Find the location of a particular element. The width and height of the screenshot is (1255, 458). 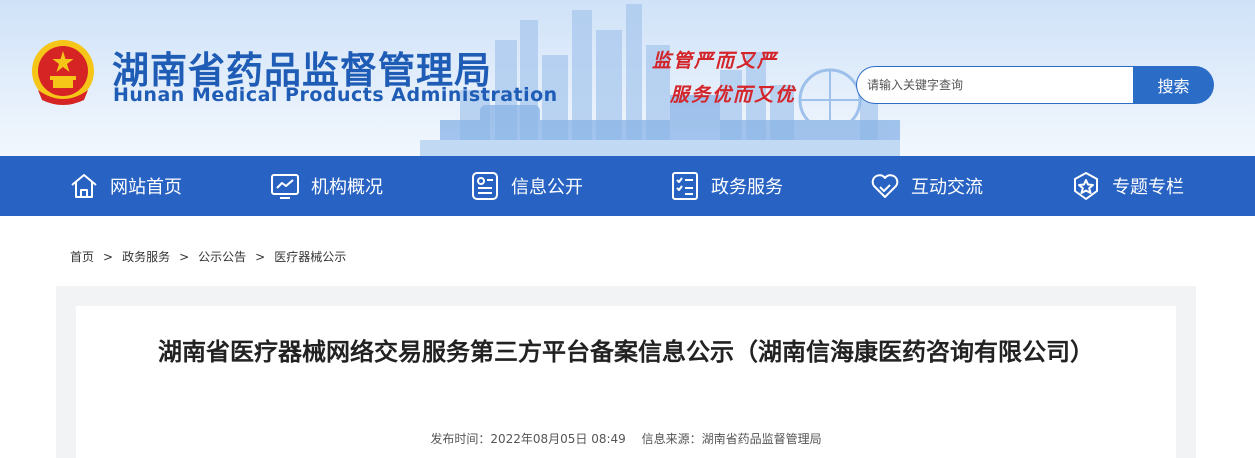

nav-label: 信息公开 is located at coordinates (547, 187).